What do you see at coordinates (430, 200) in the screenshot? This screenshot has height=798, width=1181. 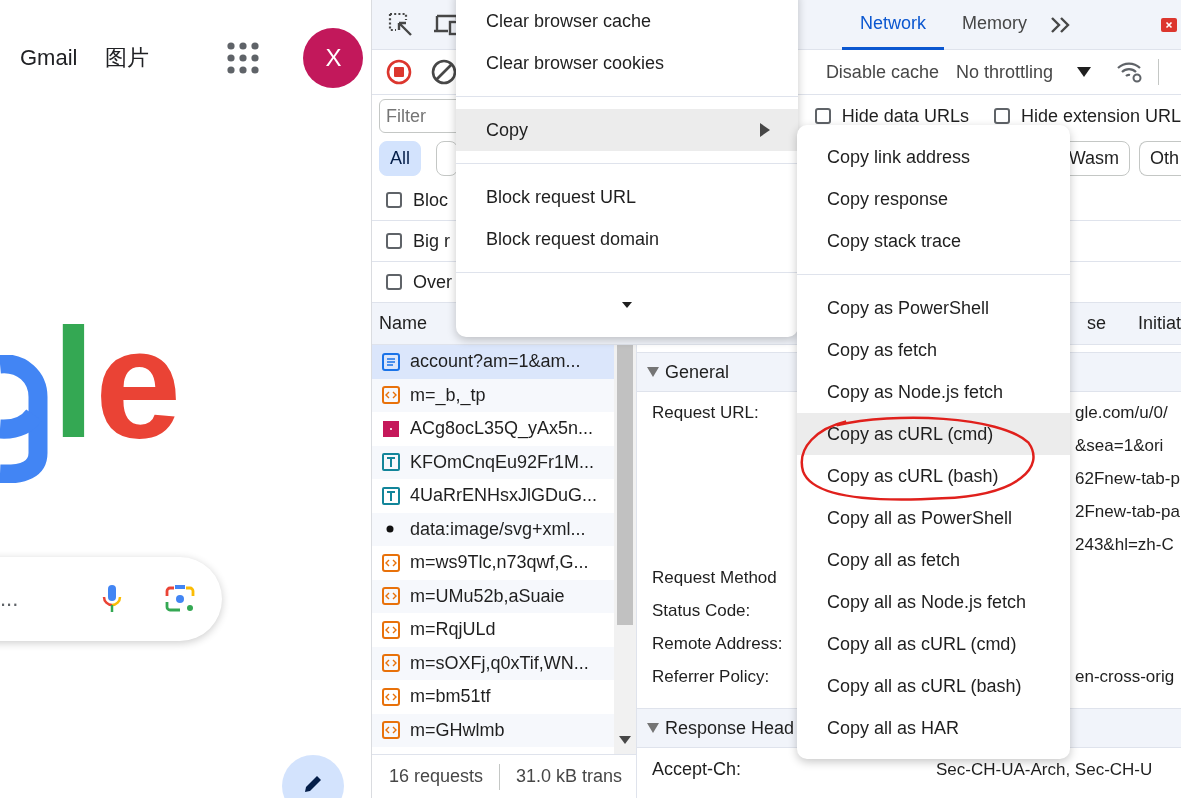 I see `checkbox-label: Bloc` at bounding box center [430, 200].